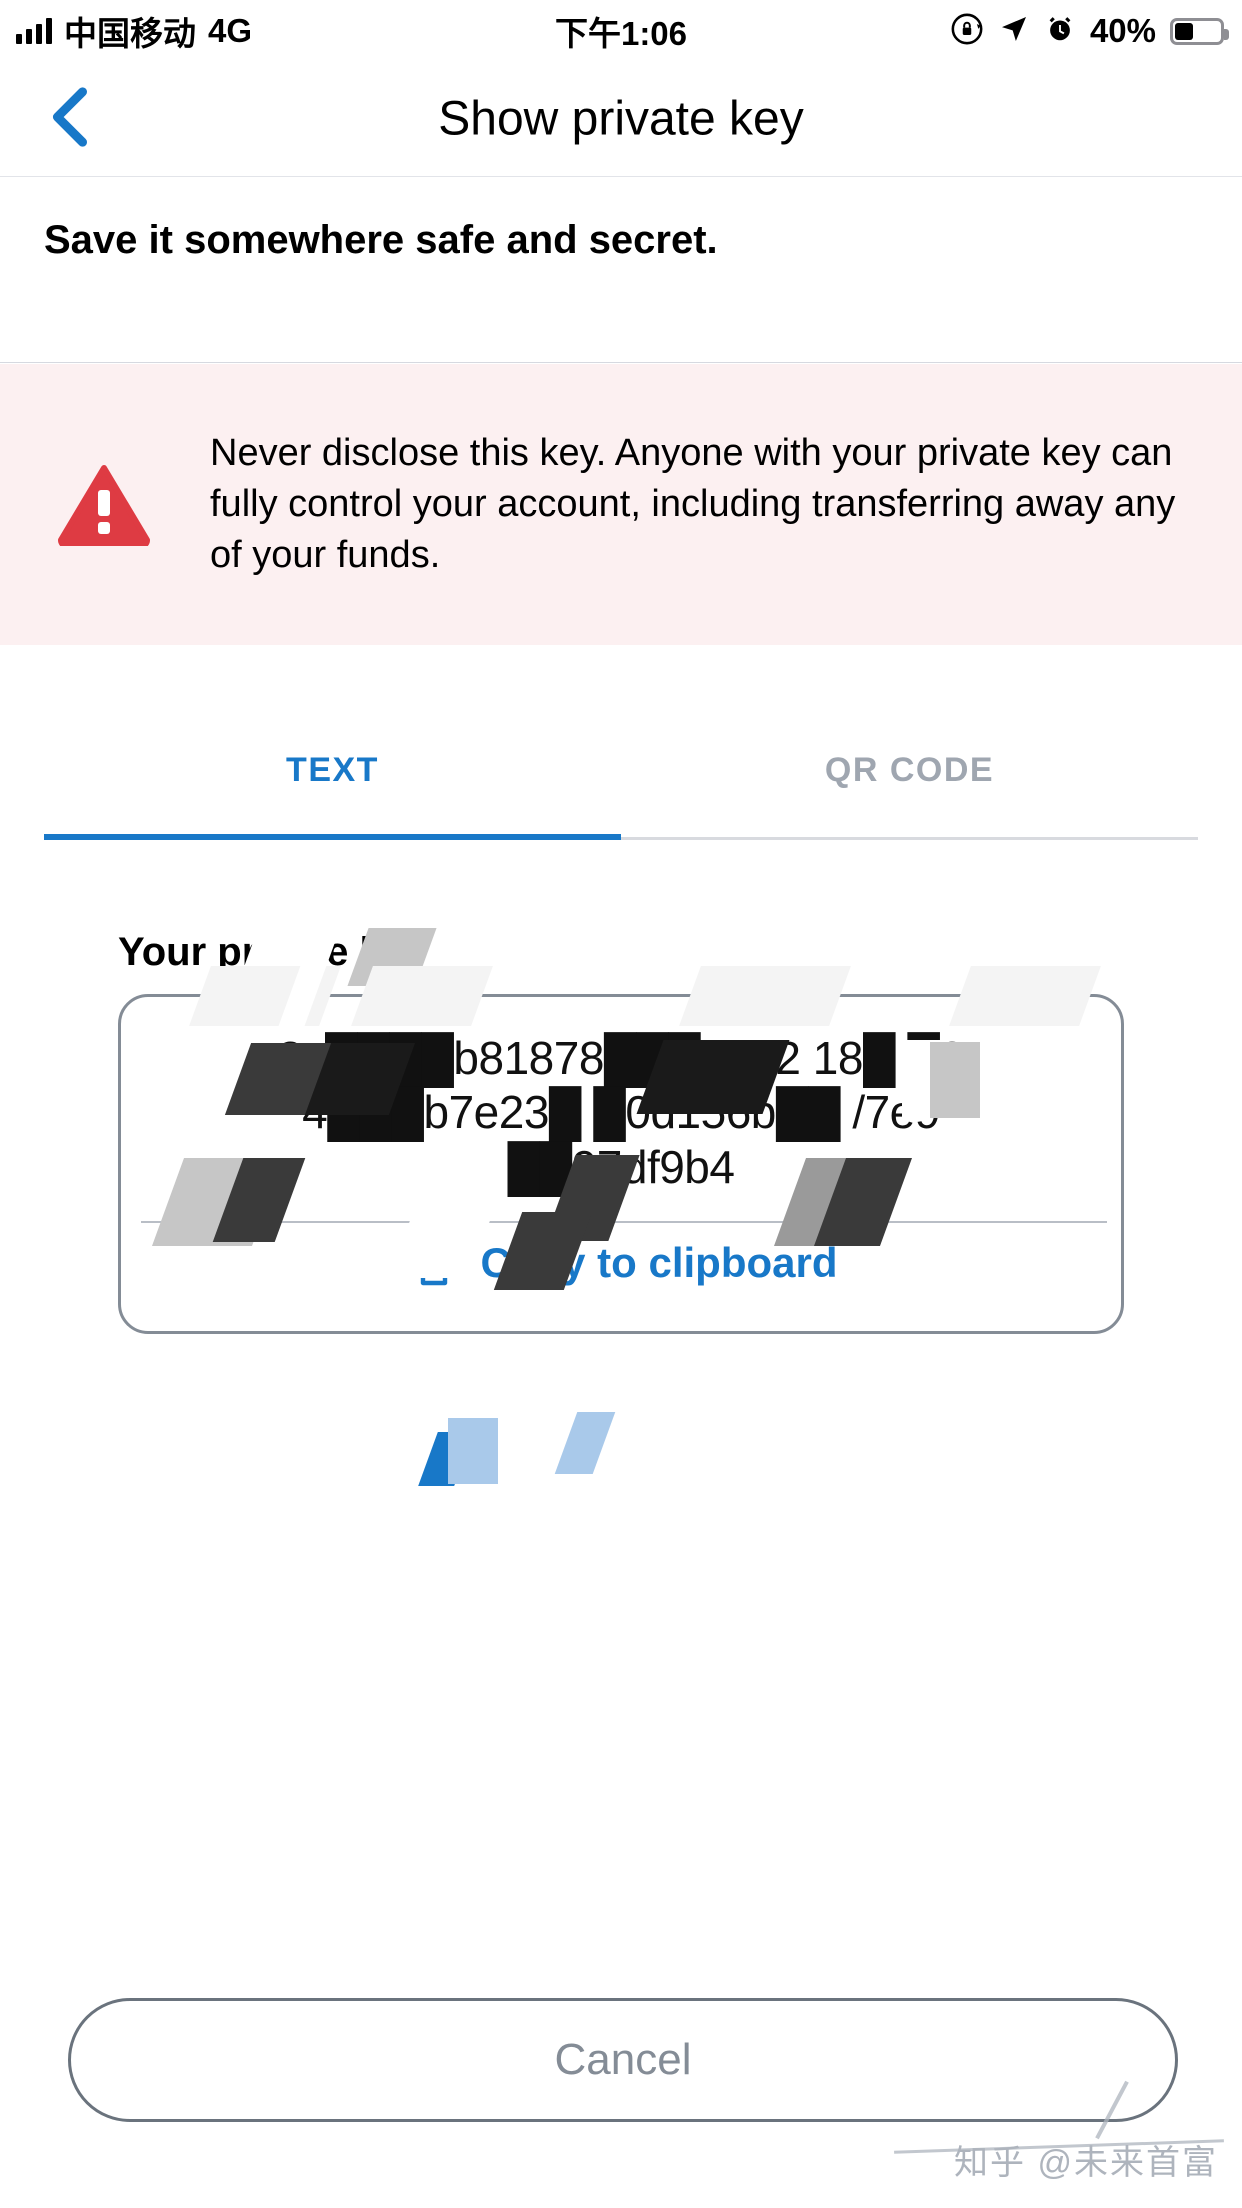 The width and height of the screenshot is (1242, 2208). I want to click on alarm-clock-icon, so click(1060, 31).